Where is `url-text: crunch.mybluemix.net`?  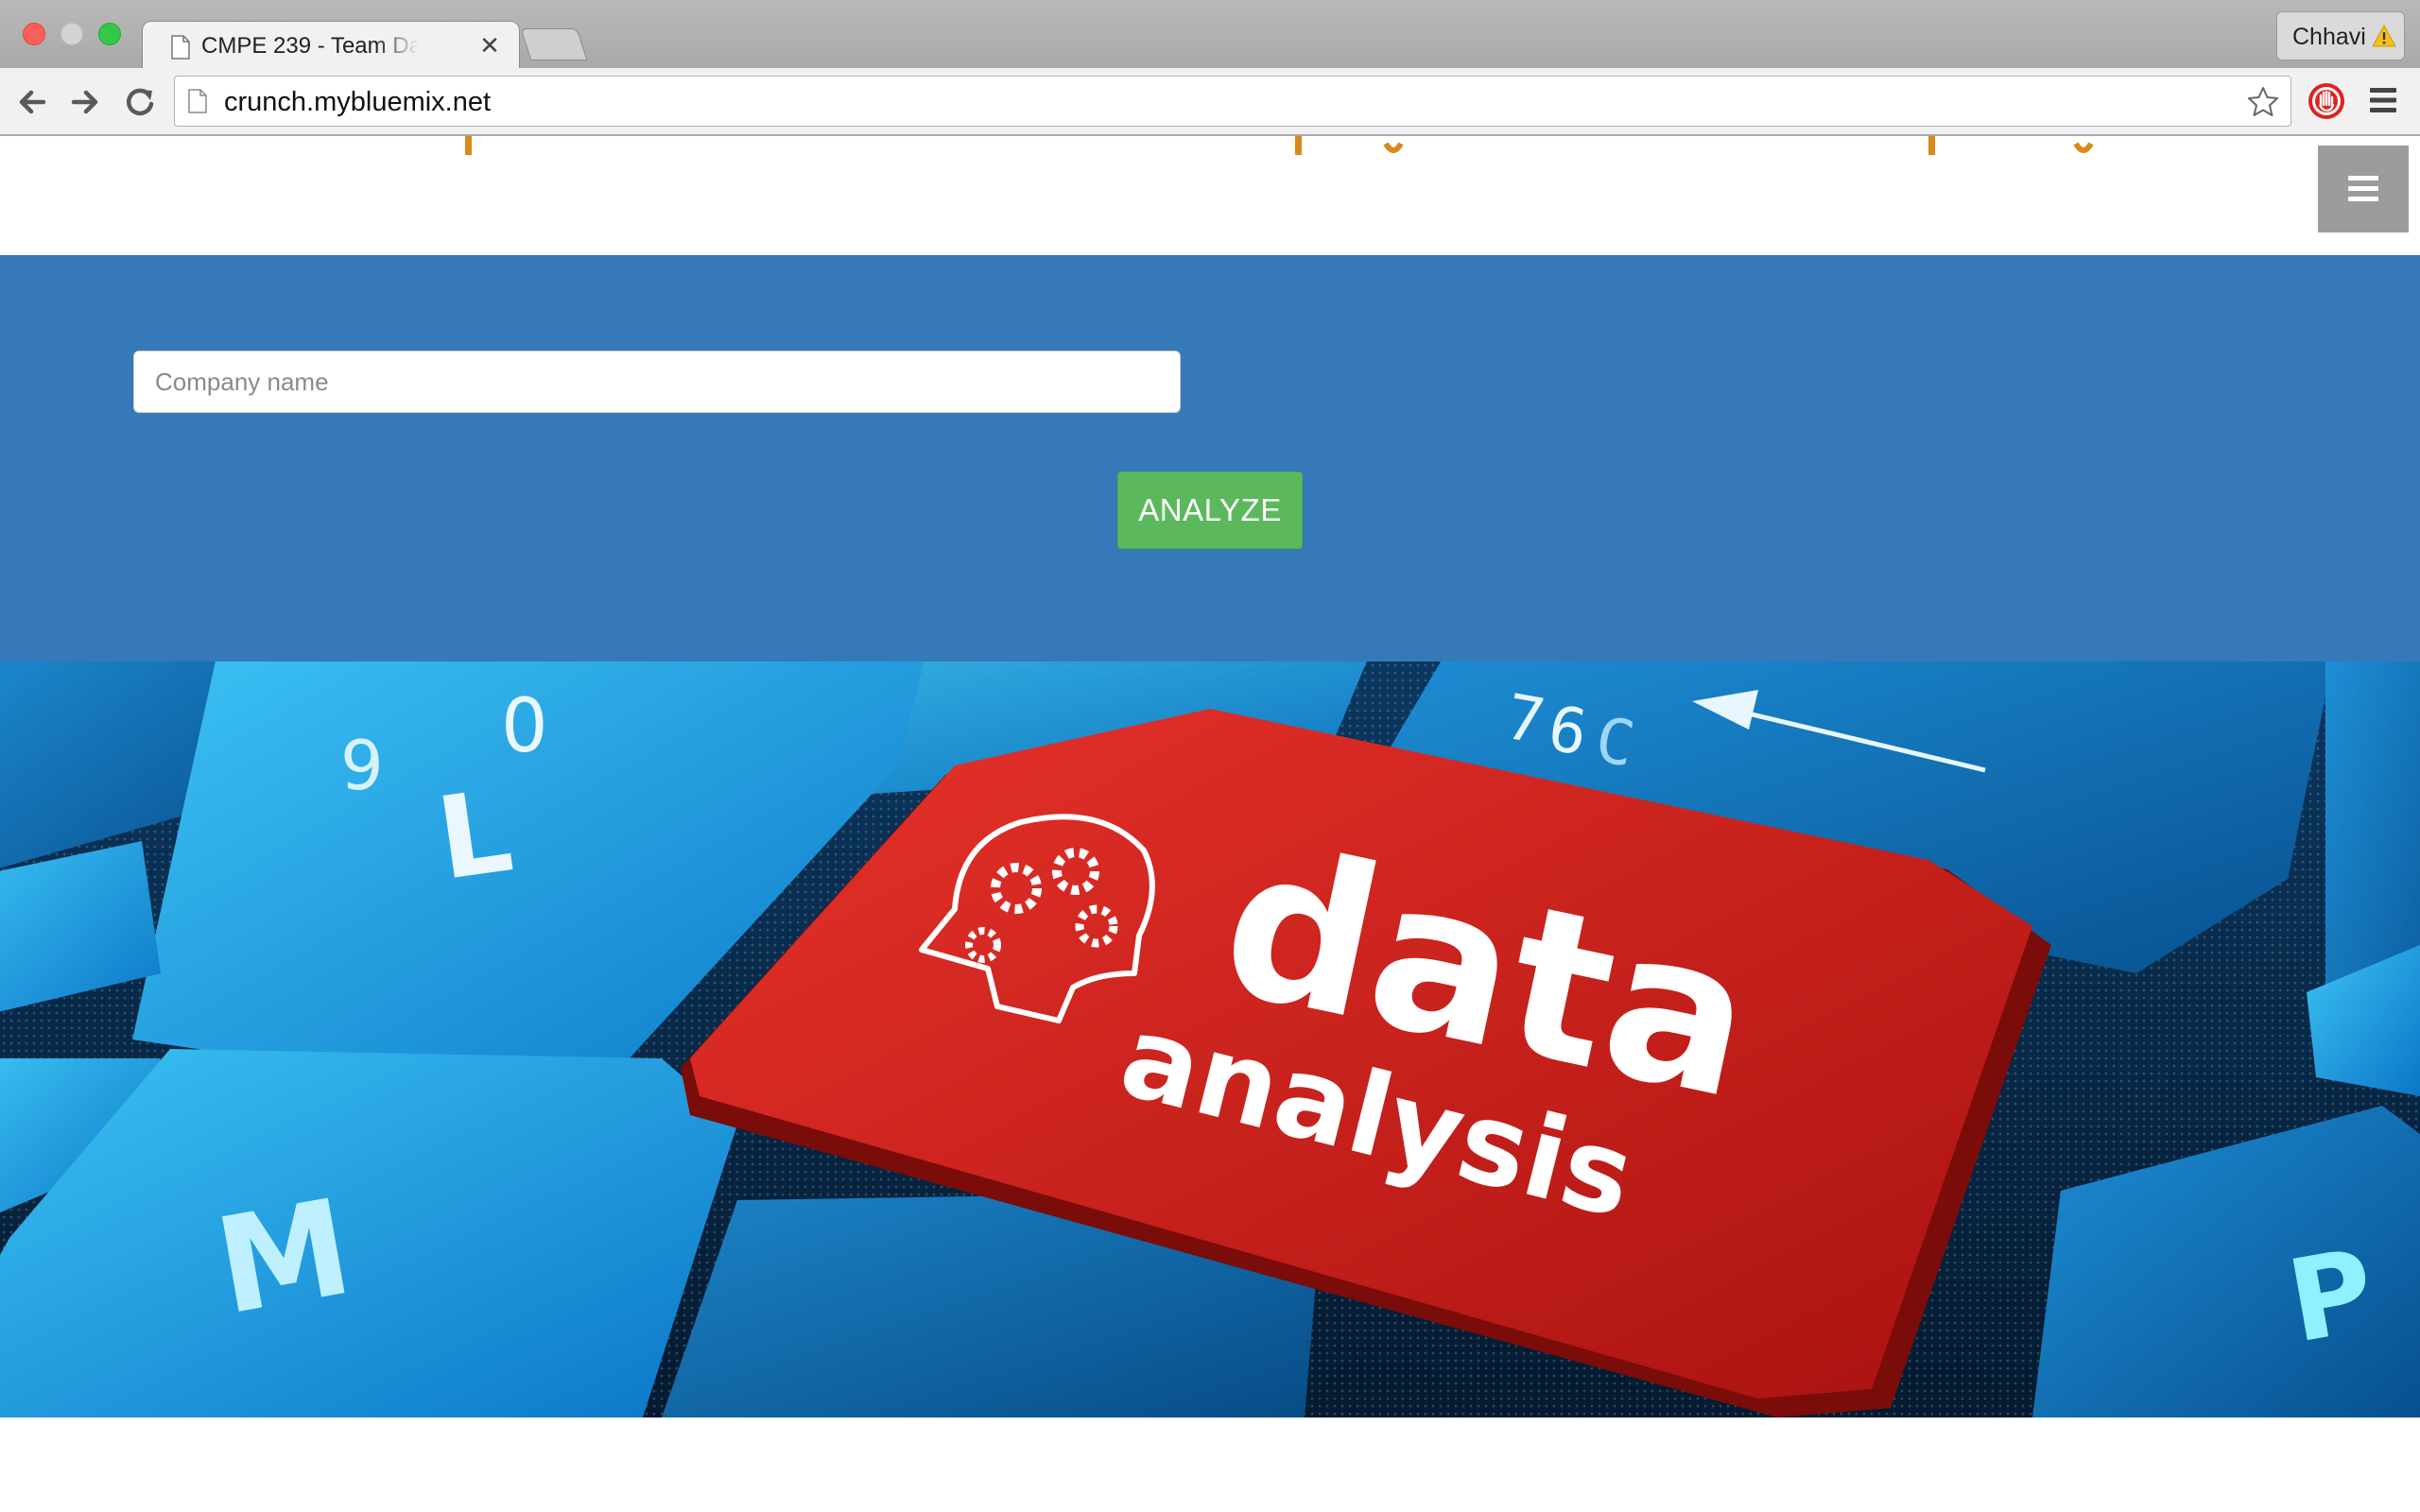 url-text: crunch.mybluemix.net is located at coordinates (357, 102).